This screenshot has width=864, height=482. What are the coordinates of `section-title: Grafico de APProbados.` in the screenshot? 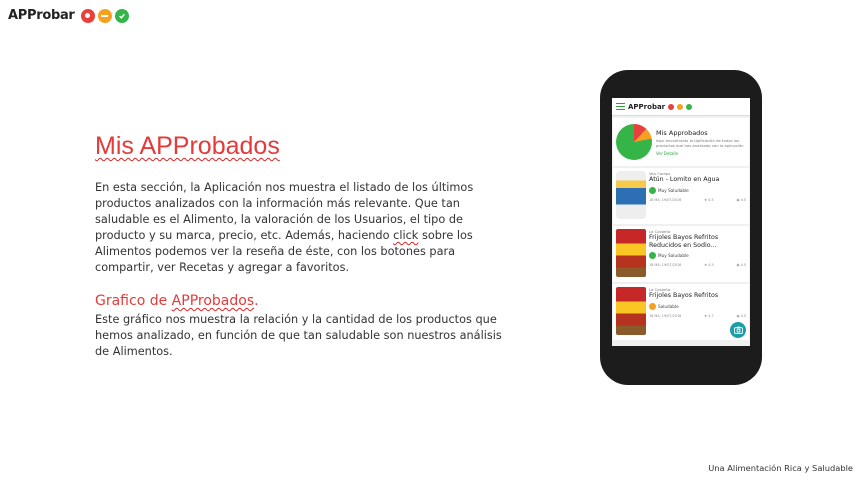 It's located at (177, 301).